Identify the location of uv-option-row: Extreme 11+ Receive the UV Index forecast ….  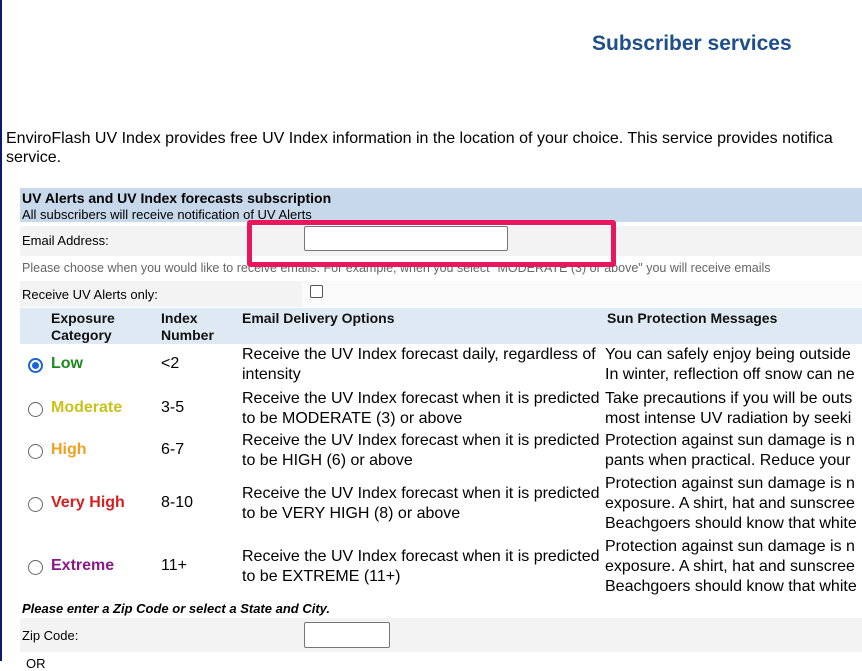
(441, 567).